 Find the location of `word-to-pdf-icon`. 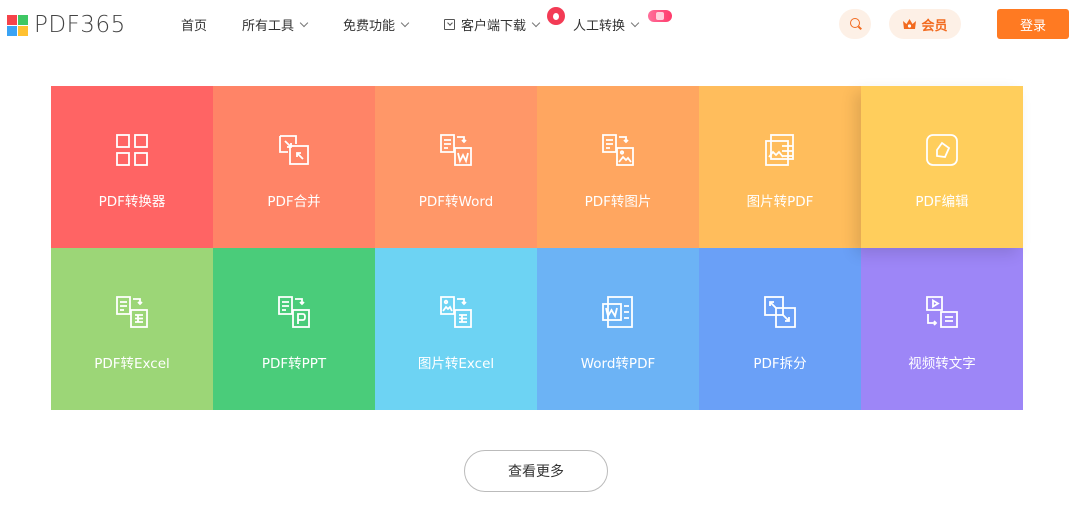

word-to-pdf-icon is located at coordinates (618, 312).